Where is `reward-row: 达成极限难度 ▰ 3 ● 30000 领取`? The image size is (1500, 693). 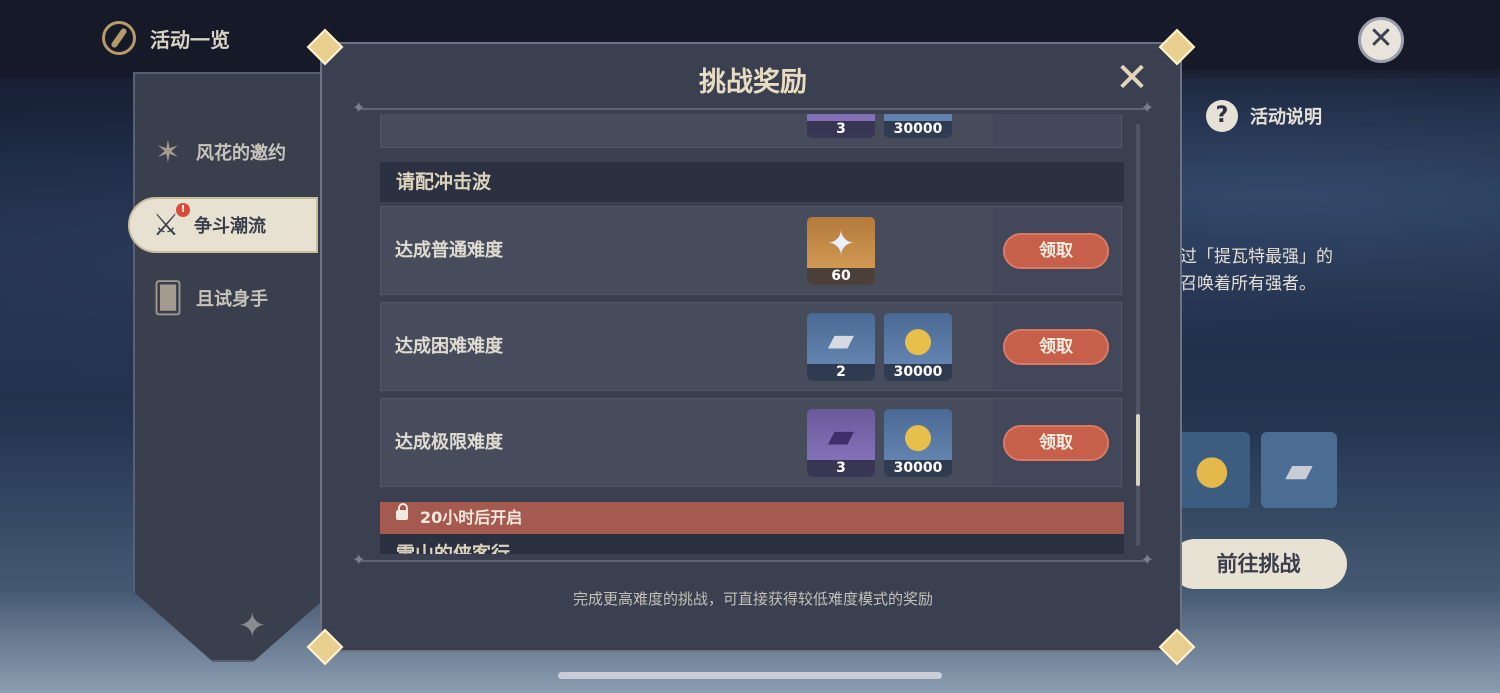 reward-row: 达成极限难度 ▰ 3 ● 30000 领取 is located at coordinates (751, 442).